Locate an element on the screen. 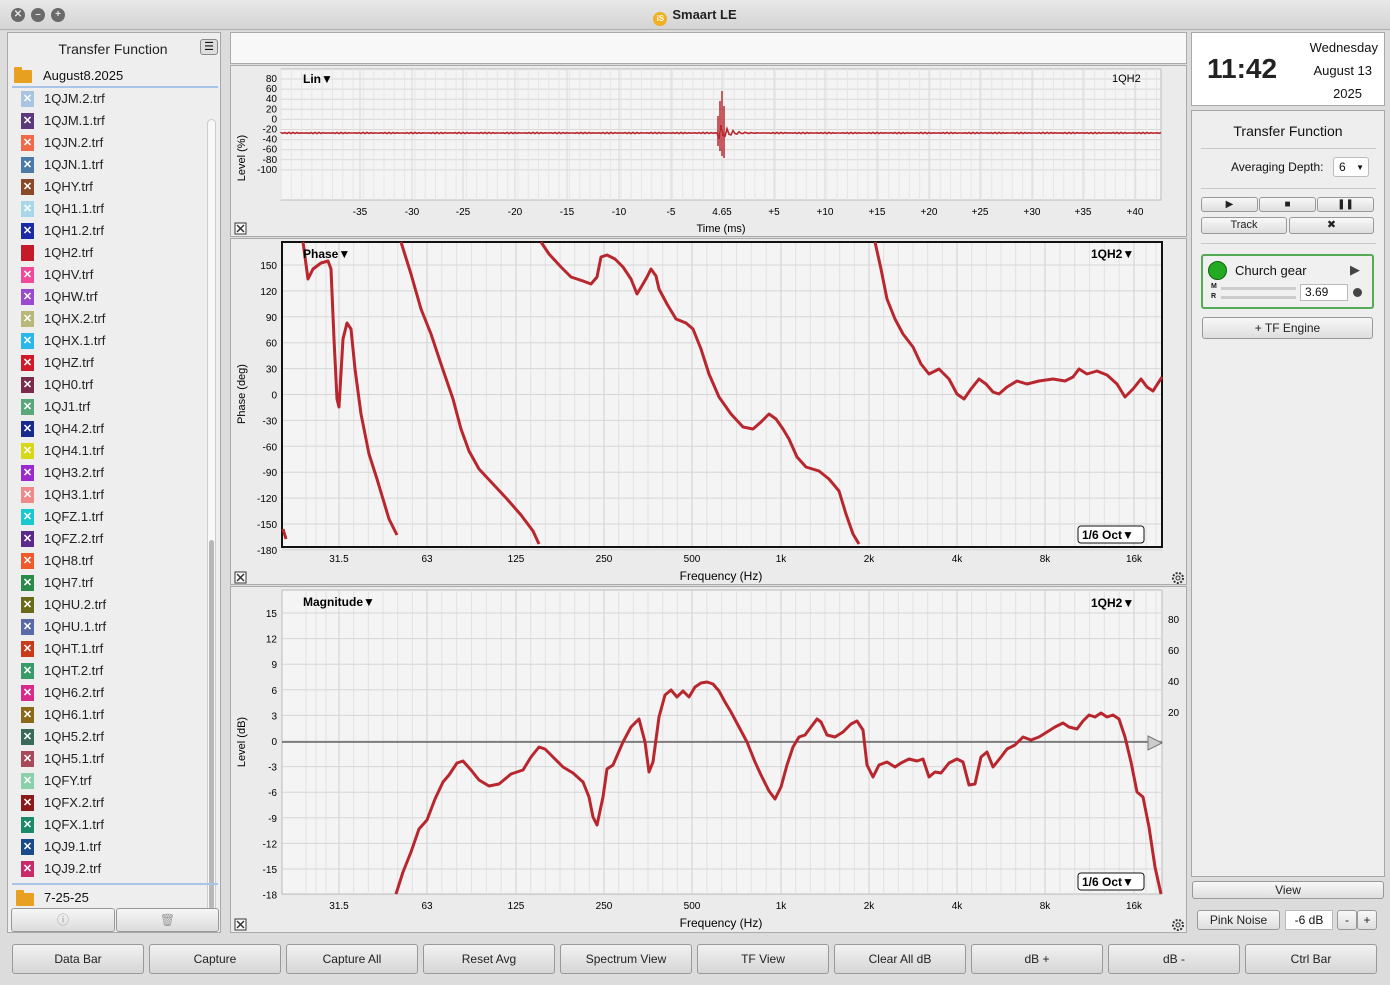  file-item: ✕ 1QJN.2.trf is located at coordinates (108, 143).